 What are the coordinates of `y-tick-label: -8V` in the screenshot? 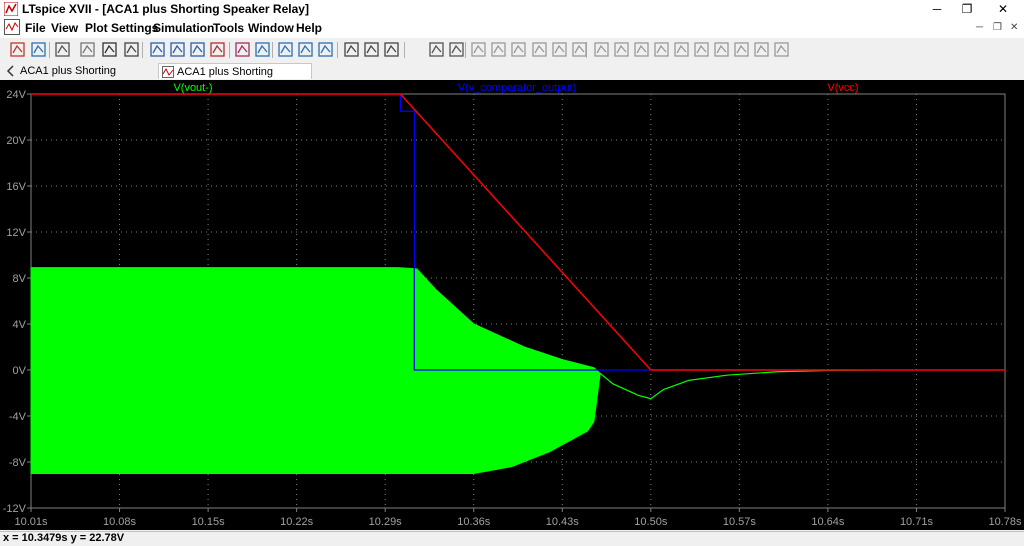 It's located at (18, 463).